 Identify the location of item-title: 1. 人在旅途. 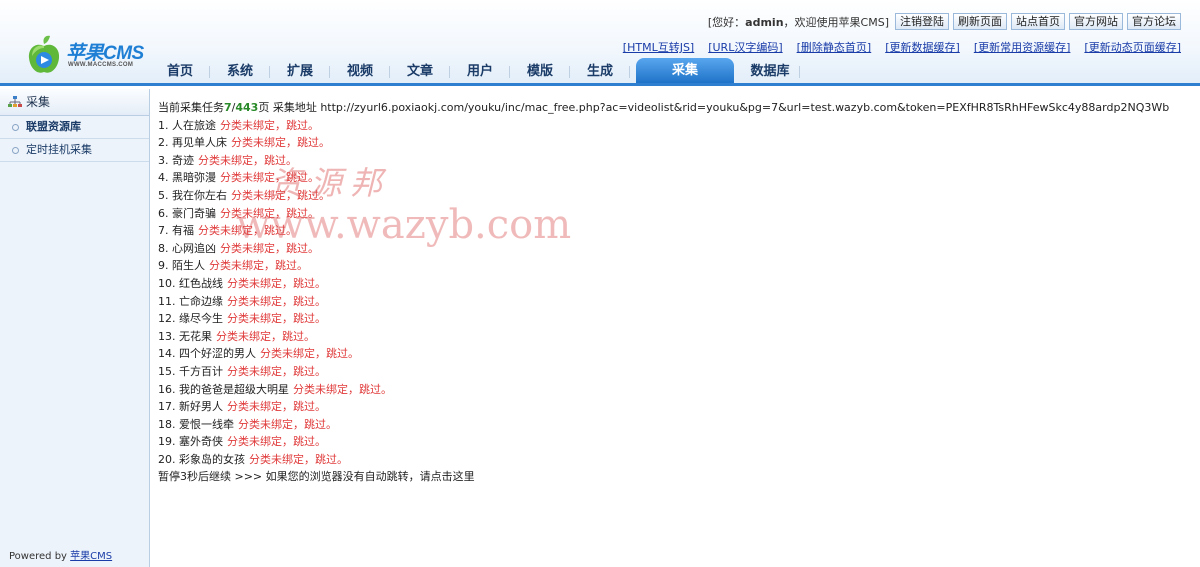
(187, 125).